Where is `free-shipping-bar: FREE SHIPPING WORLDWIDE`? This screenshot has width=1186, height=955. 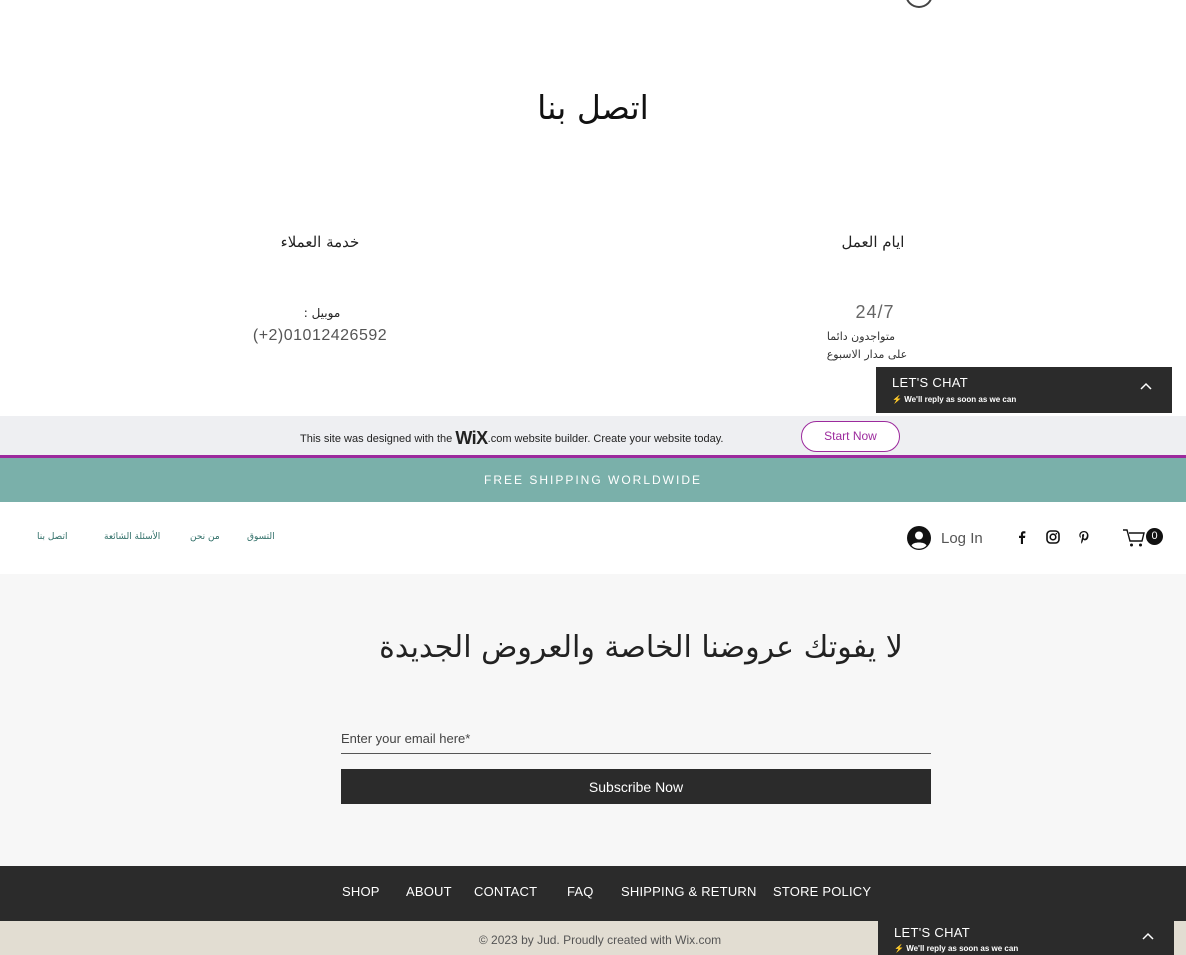
free-shipping-bar: FREE SHIPPING WORLDWIDE is located at coordinates (593, 480).